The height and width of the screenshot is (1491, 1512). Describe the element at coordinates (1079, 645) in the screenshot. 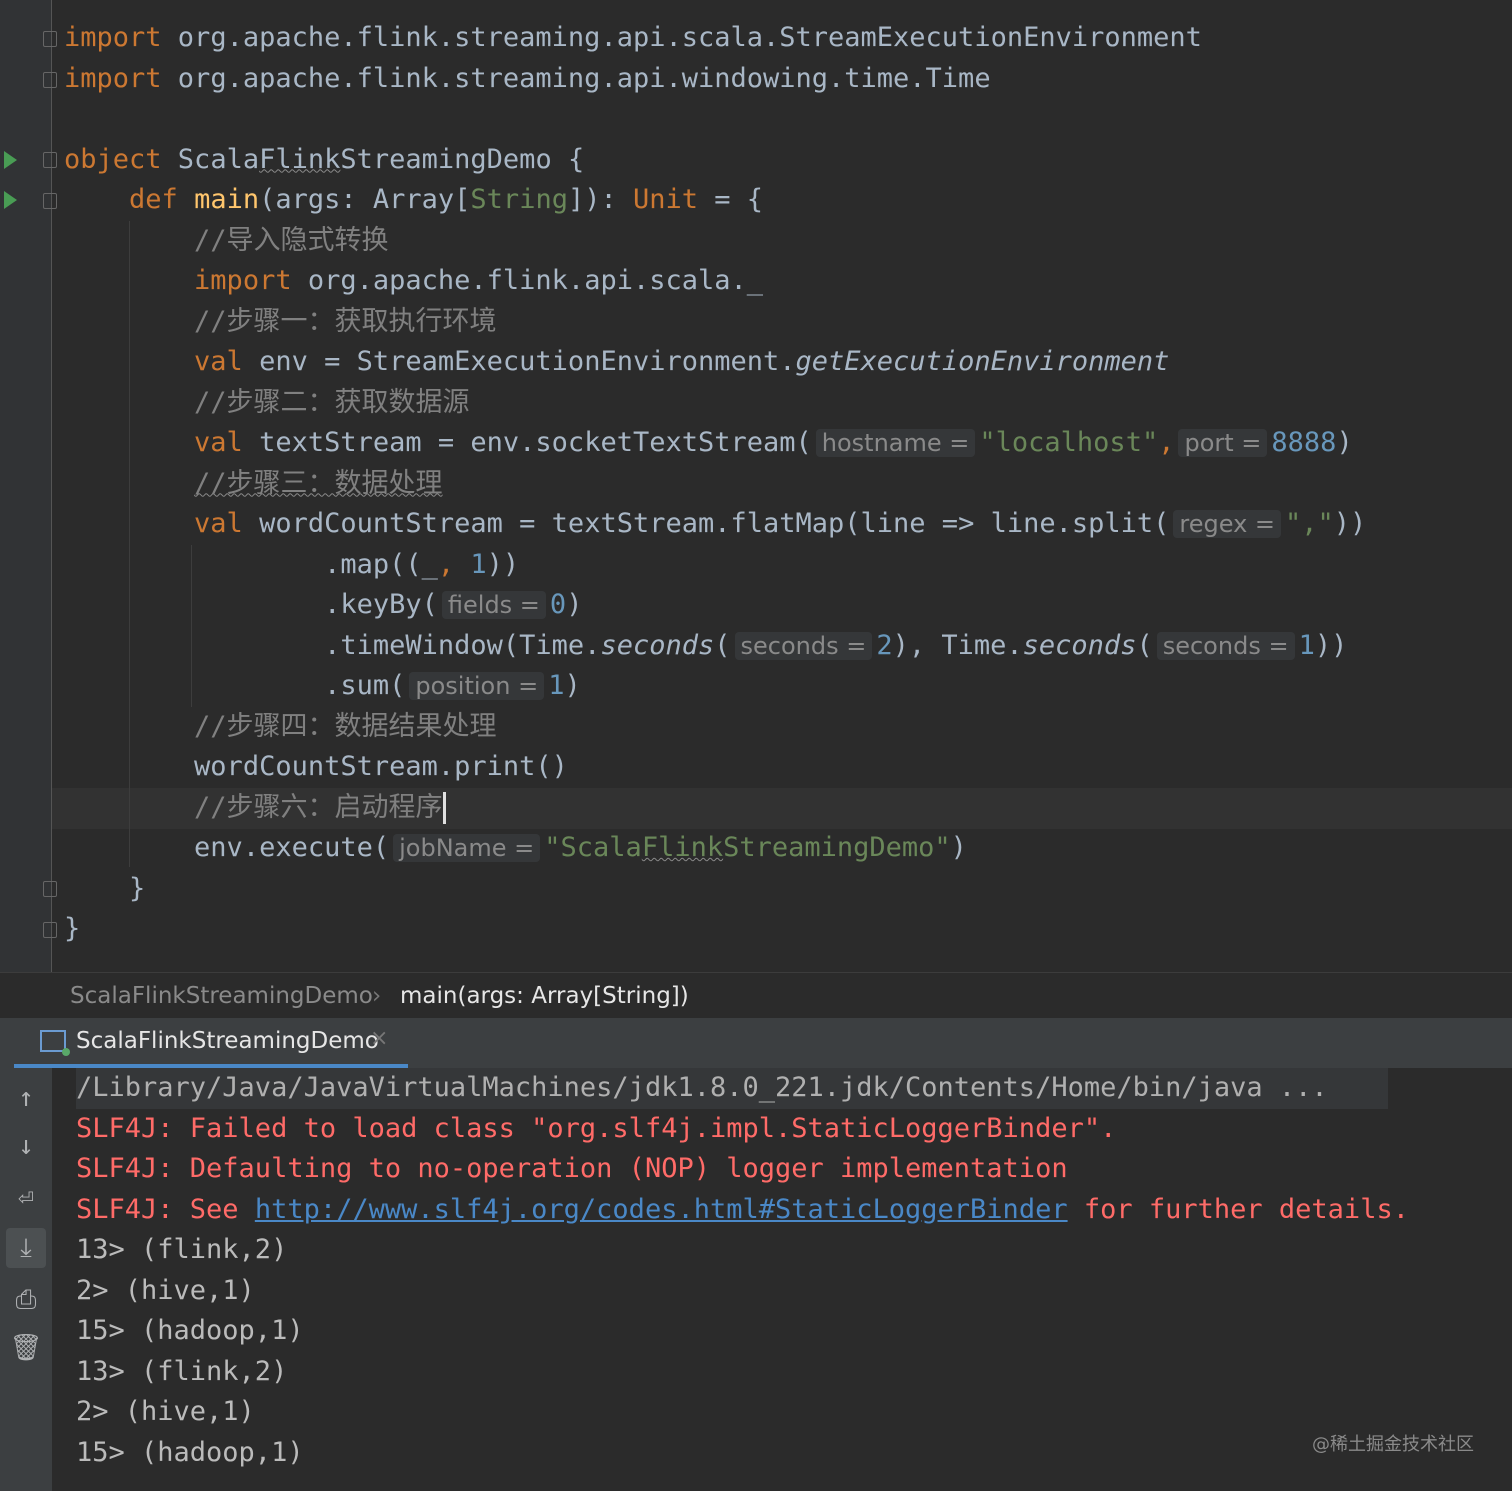

I see `method-name: seconds` at that location.